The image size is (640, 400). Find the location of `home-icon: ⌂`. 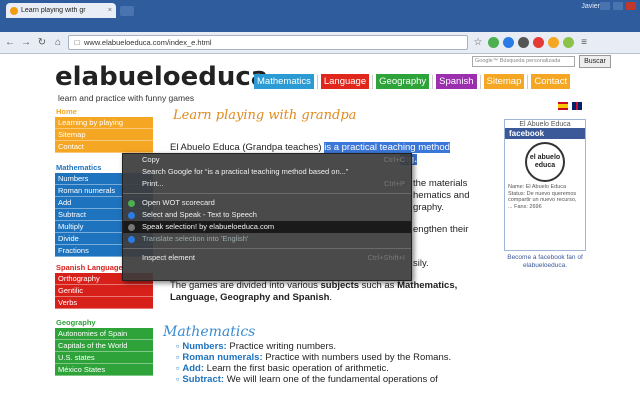

home-icon: ⌂ is located at coordinates (58, 43).